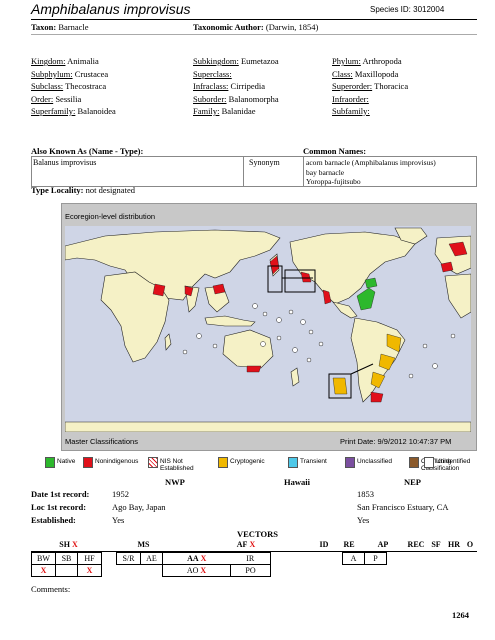 This screenshot has width=495, height=640. What do you see at coordinates (375, 461) in the screenshot?
I see `legend-label: Unclassified` at bounding box center [375, 461].